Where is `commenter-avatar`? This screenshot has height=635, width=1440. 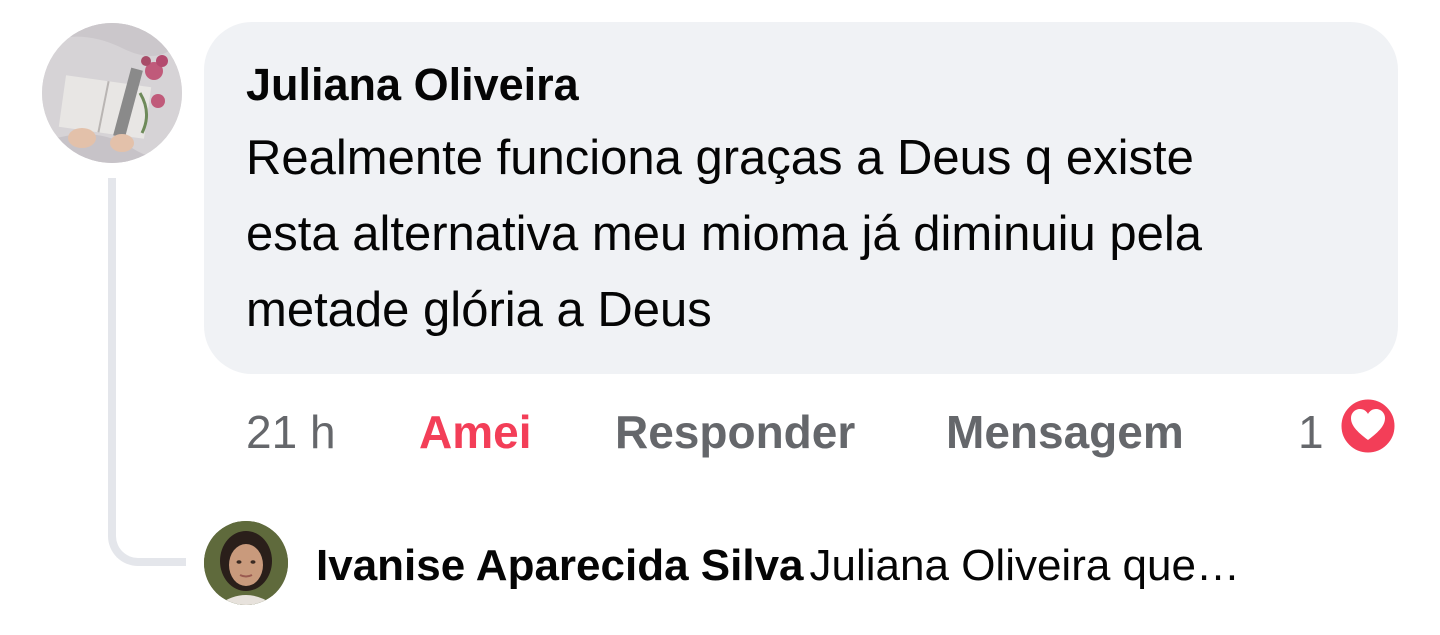 commenter-avatar is located at coordinates (112, 93).